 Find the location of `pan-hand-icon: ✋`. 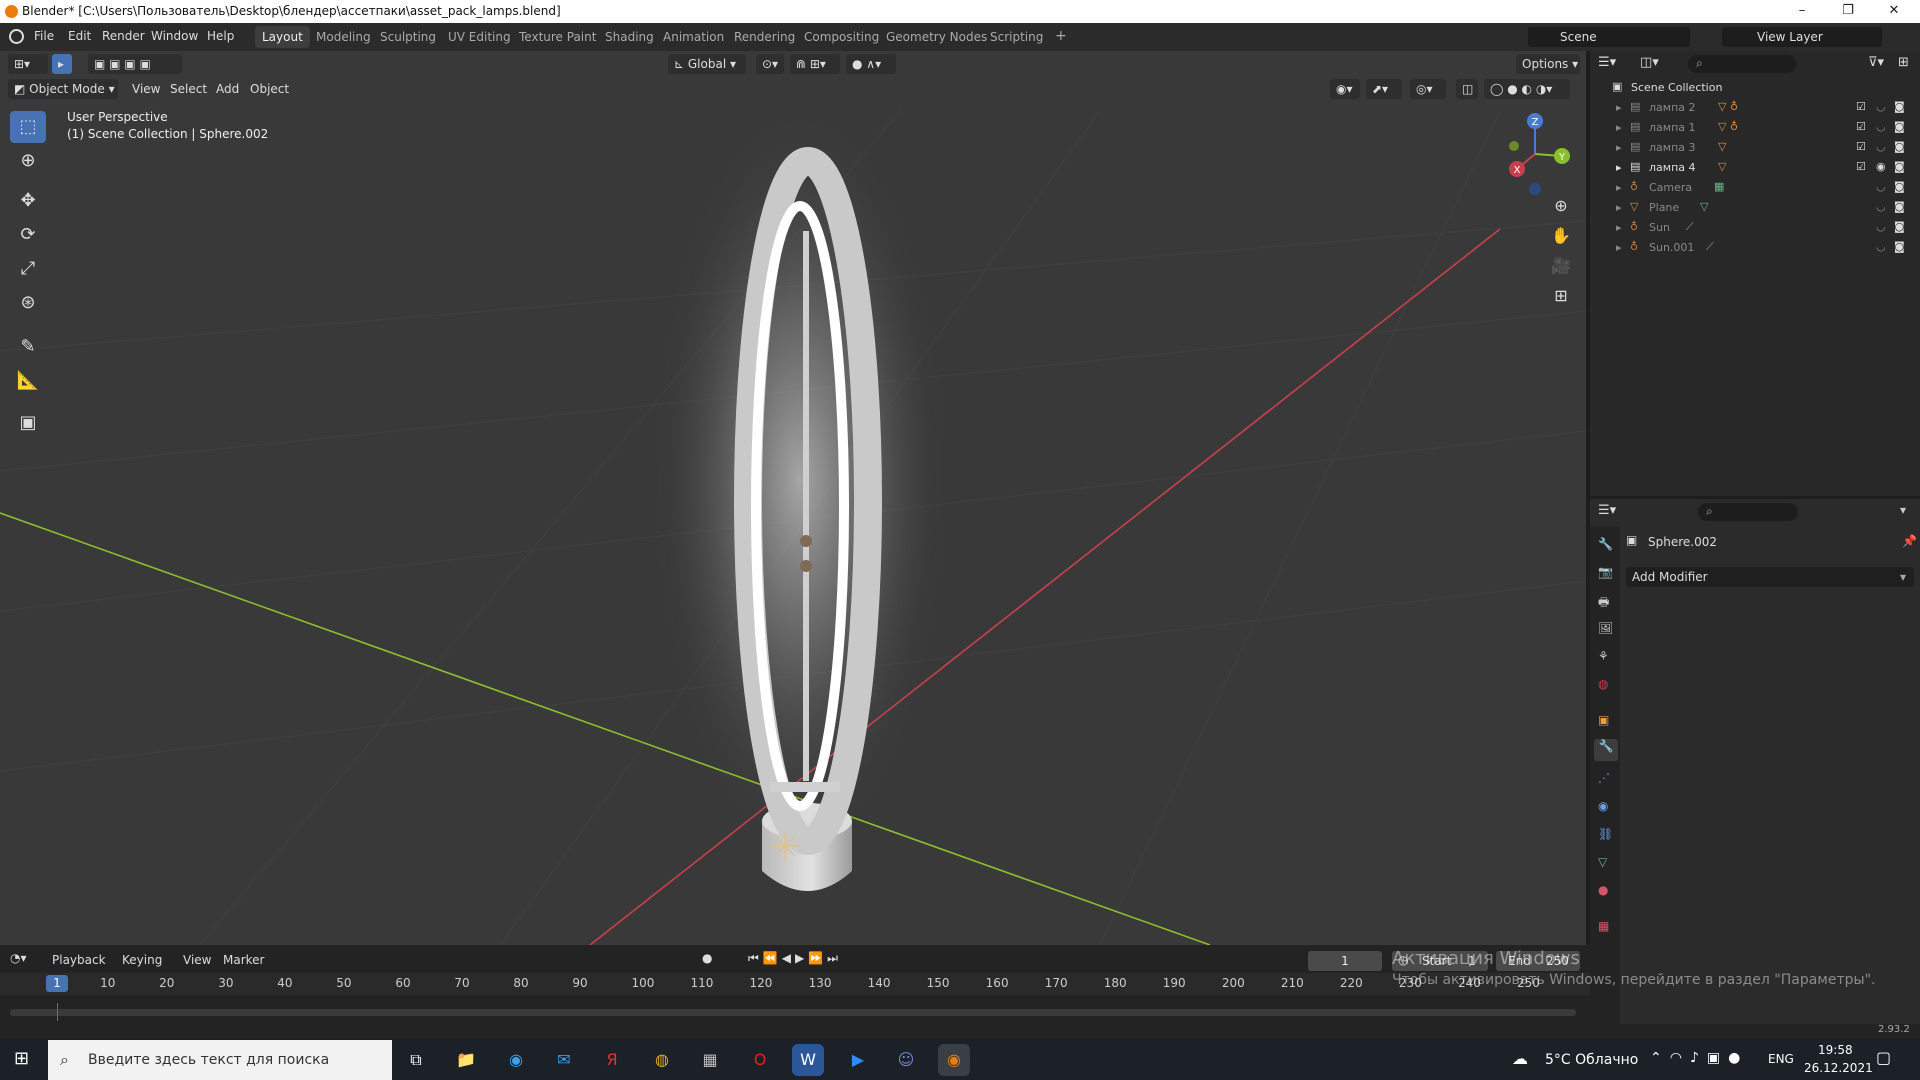

pan-hand-icon: ✋ is located at coordinates (1561, 236).